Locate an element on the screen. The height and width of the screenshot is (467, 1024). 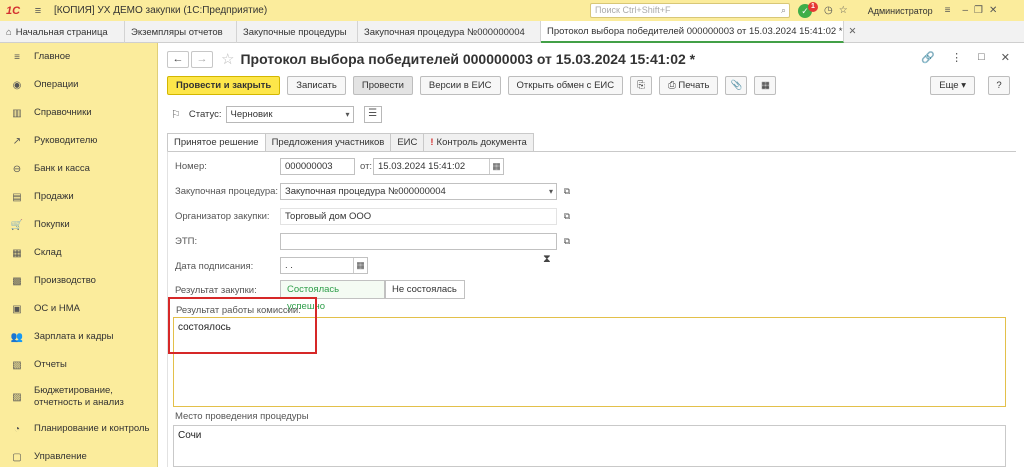
minimize-icon: – is located at coordinates (965, 10).